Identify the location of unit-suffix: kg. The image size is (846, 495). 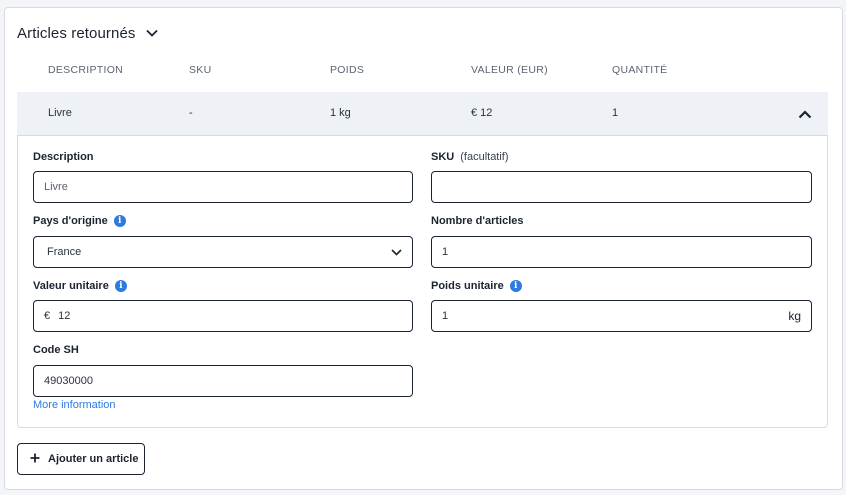
(794, 316).